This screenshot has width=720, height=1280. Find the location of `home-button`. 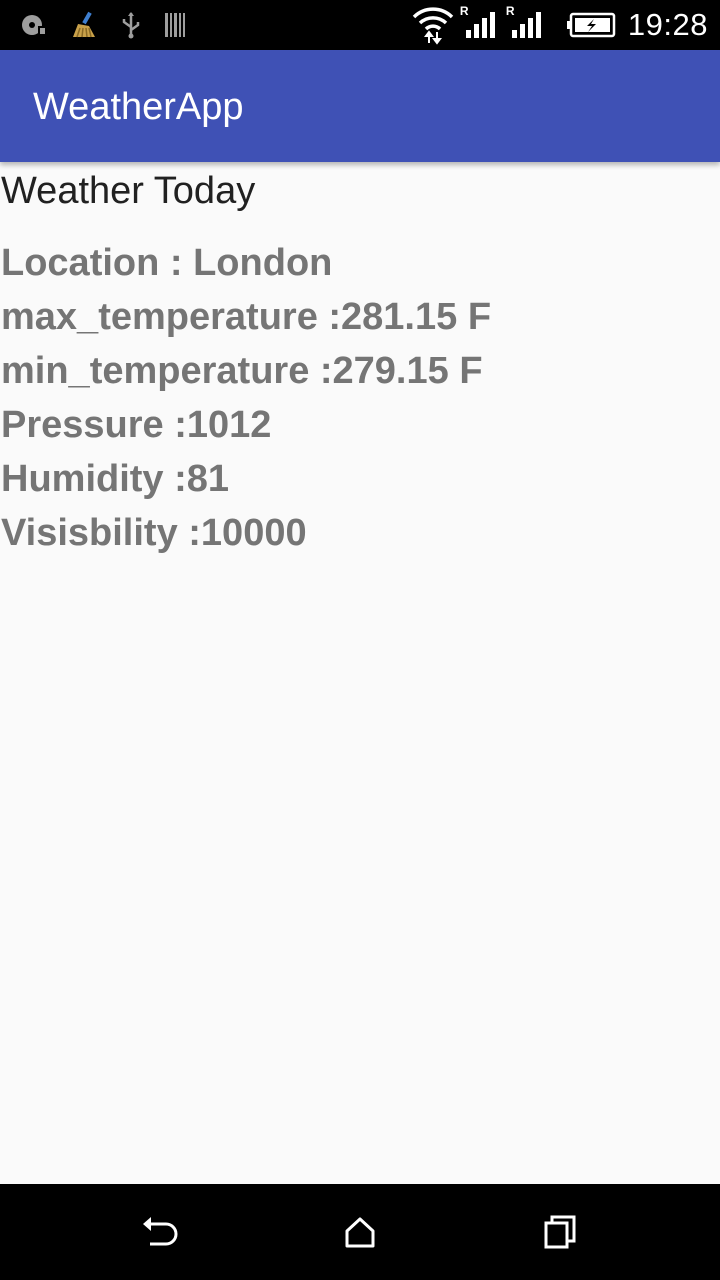

home-button is located at coordinates (360, 1232).